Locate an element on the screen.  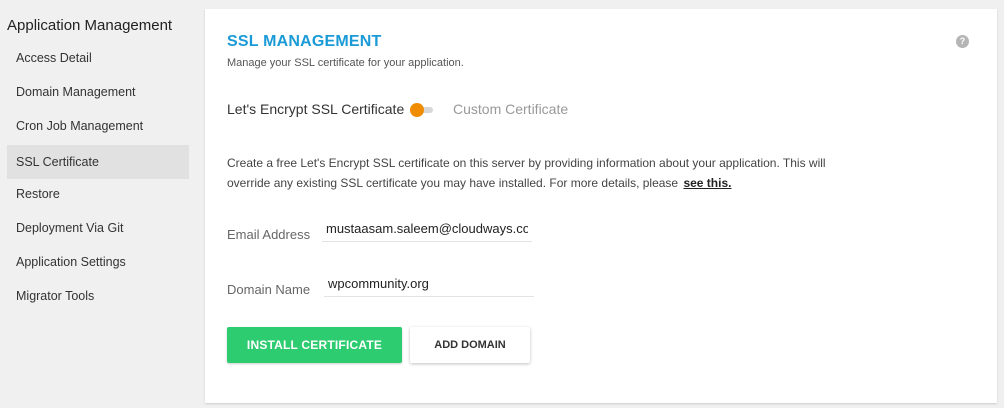
certificate-type-toggle is located at coordinates (421, 110).